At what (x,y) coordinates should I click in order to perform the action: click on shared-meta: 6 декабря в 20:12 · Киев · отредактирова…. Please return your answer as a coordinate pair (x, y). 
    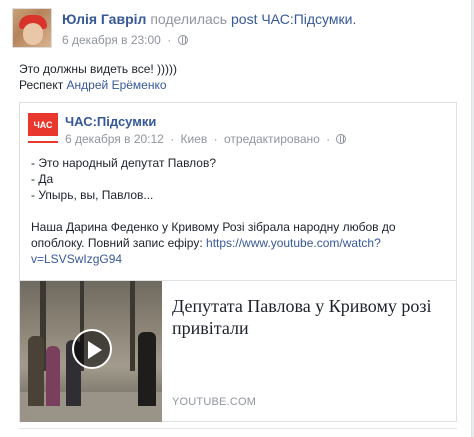
    Looking at the image, I should click on (206, 139).